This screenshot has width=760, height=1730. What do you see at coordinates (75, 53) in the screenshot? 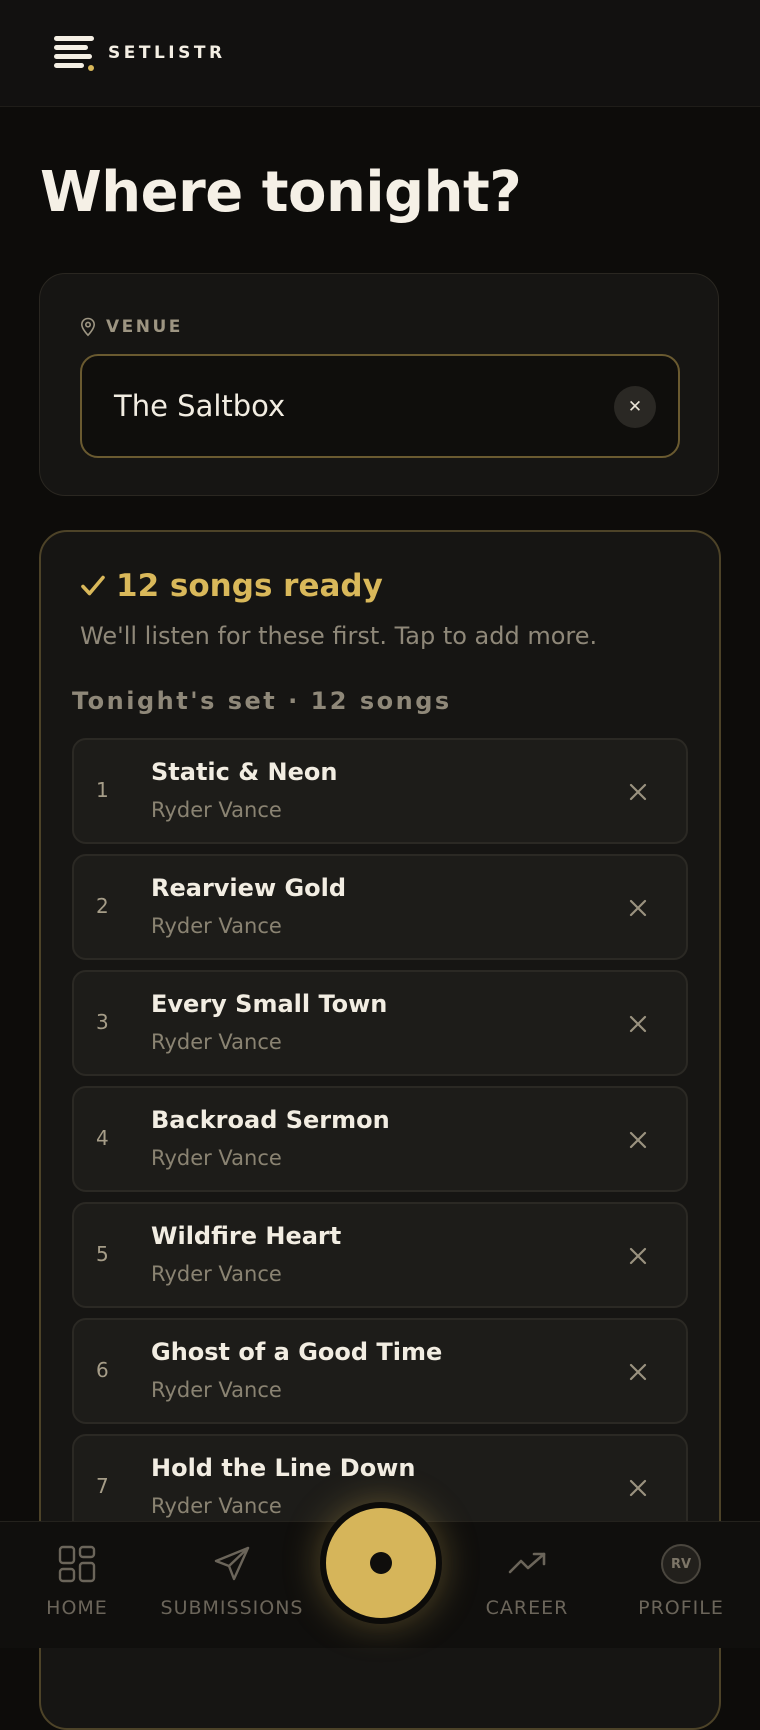
I see `setlistr-logo-icon` at bounding box center [75, 53].